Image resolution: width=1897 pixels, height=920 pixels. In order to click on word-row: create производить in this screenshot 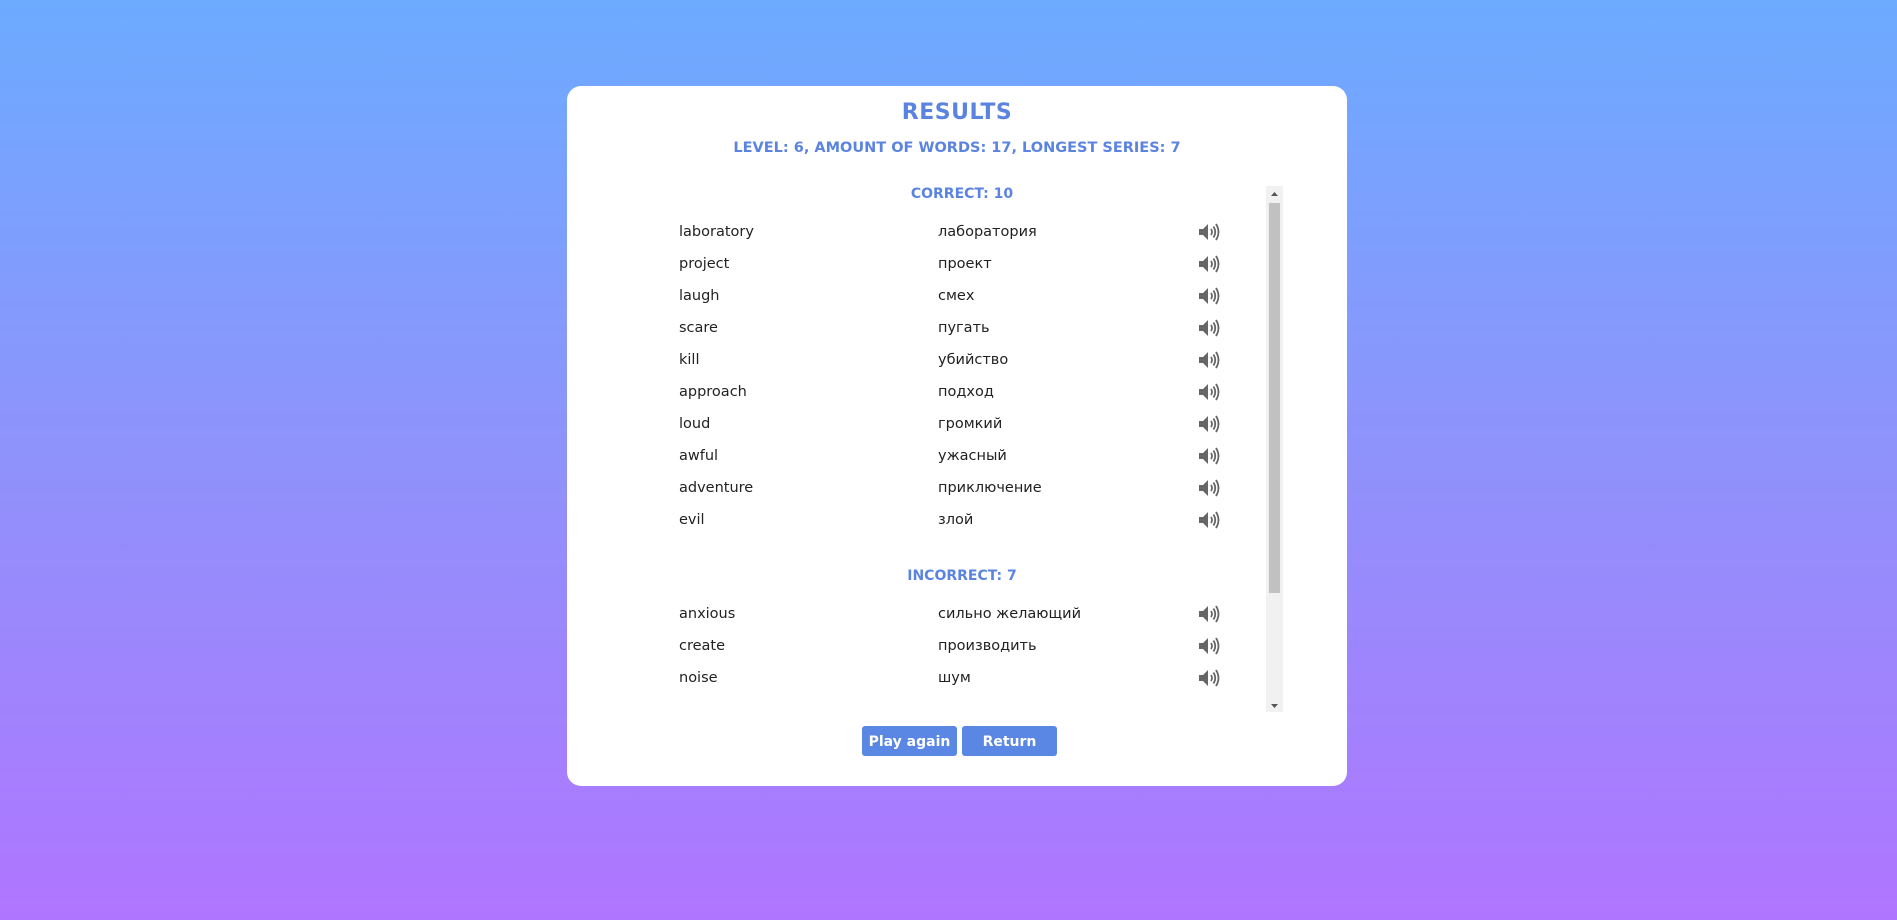, I will do `click(962, 646)`.